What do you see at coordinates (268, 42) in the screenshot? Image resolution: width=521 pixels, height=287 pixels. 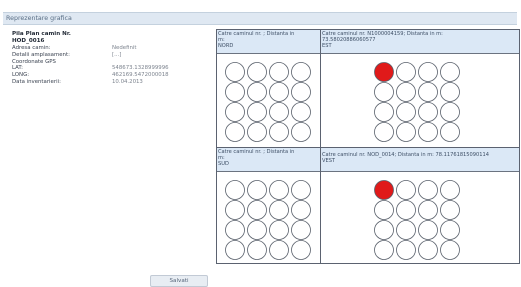 I see `quadrant-header-nord: Catre caminul nr. ; Distanta in m: NORD` at bounding box center [268, 42].